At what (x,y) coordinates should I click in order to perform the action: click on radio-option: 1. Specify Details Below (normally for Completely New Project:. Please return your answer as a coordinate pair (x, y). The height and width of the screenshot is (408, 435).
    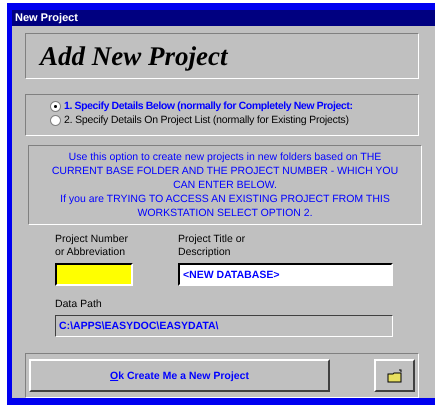
    Looking at the image, I should click on (234, 106).